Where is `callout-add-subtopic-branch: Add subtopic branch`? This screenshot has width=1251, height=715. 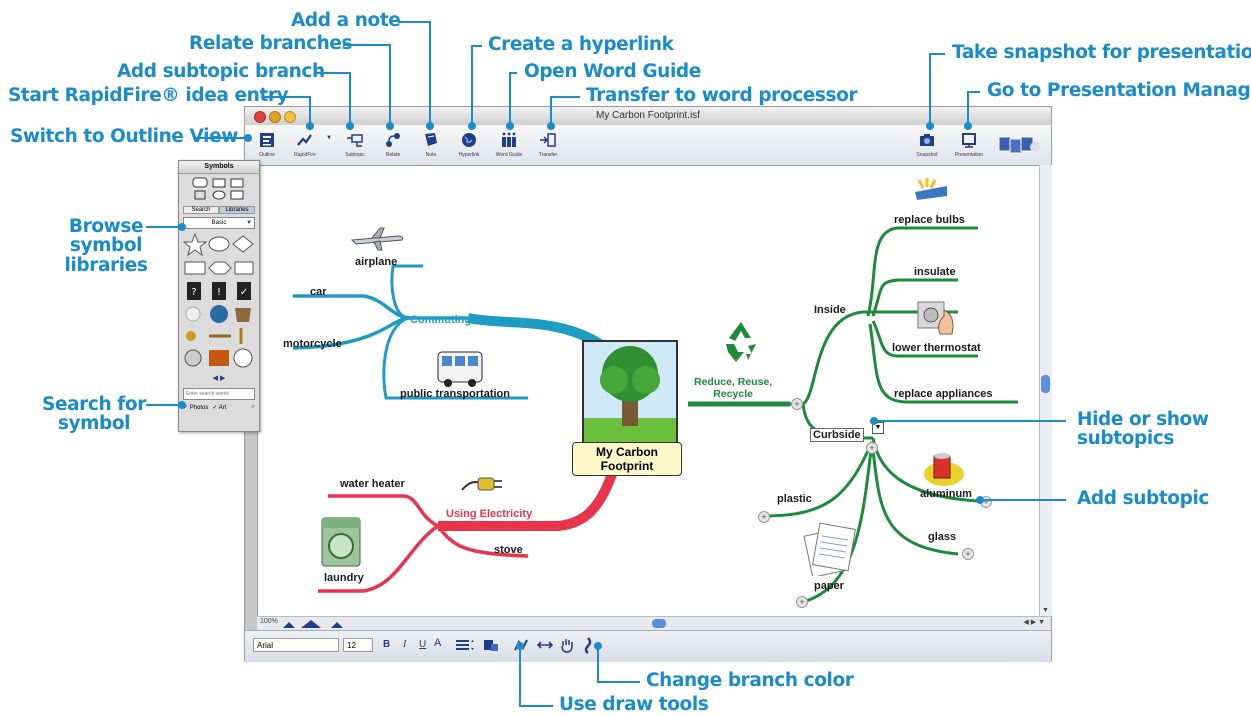 callout-add-subtopic-branch: Add subtopic branch is located at coordinates (221, 71).